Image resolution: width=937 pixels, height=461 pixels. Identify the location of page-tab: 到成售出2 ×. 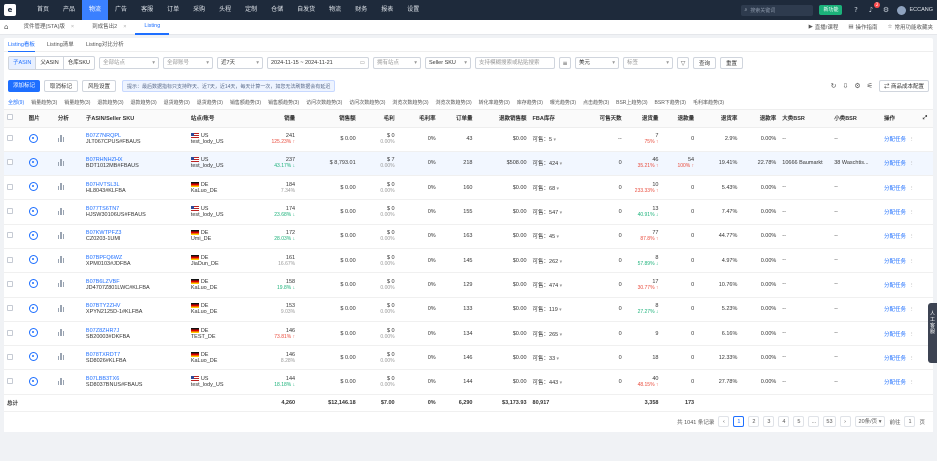
(109, 27).